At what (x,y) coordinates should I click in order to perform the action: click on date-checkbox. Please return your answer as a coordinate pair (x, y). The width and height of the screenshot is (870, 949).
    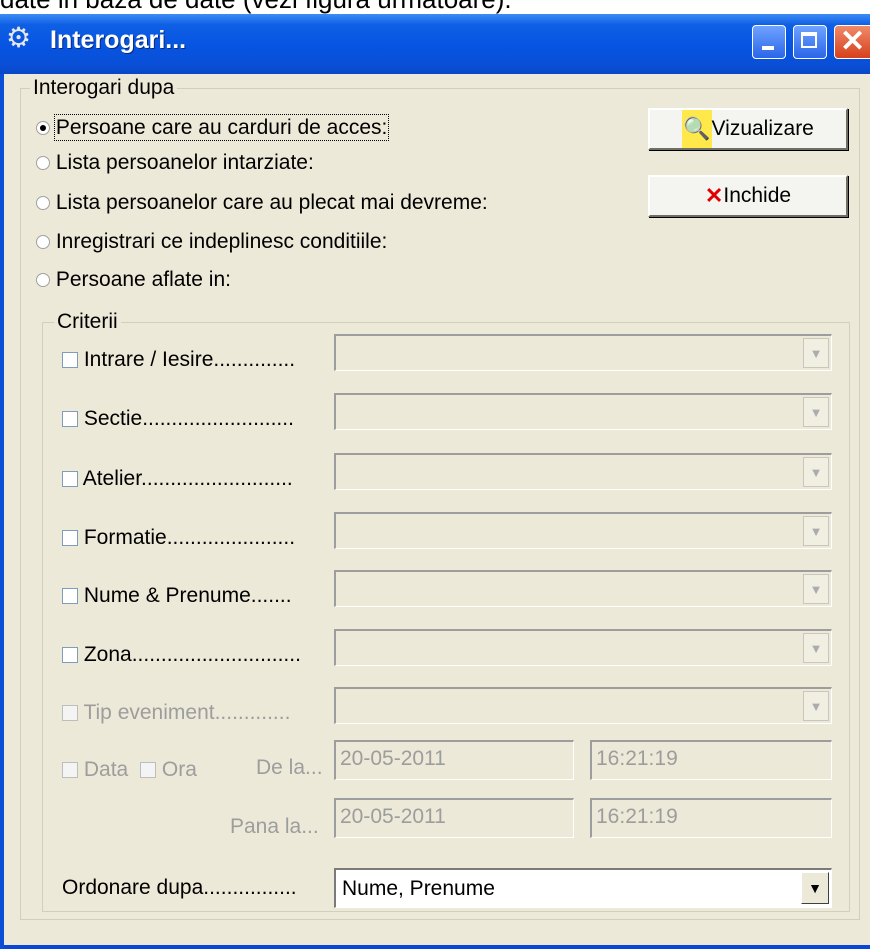
    Looking at the image, I should click on (70, 770).